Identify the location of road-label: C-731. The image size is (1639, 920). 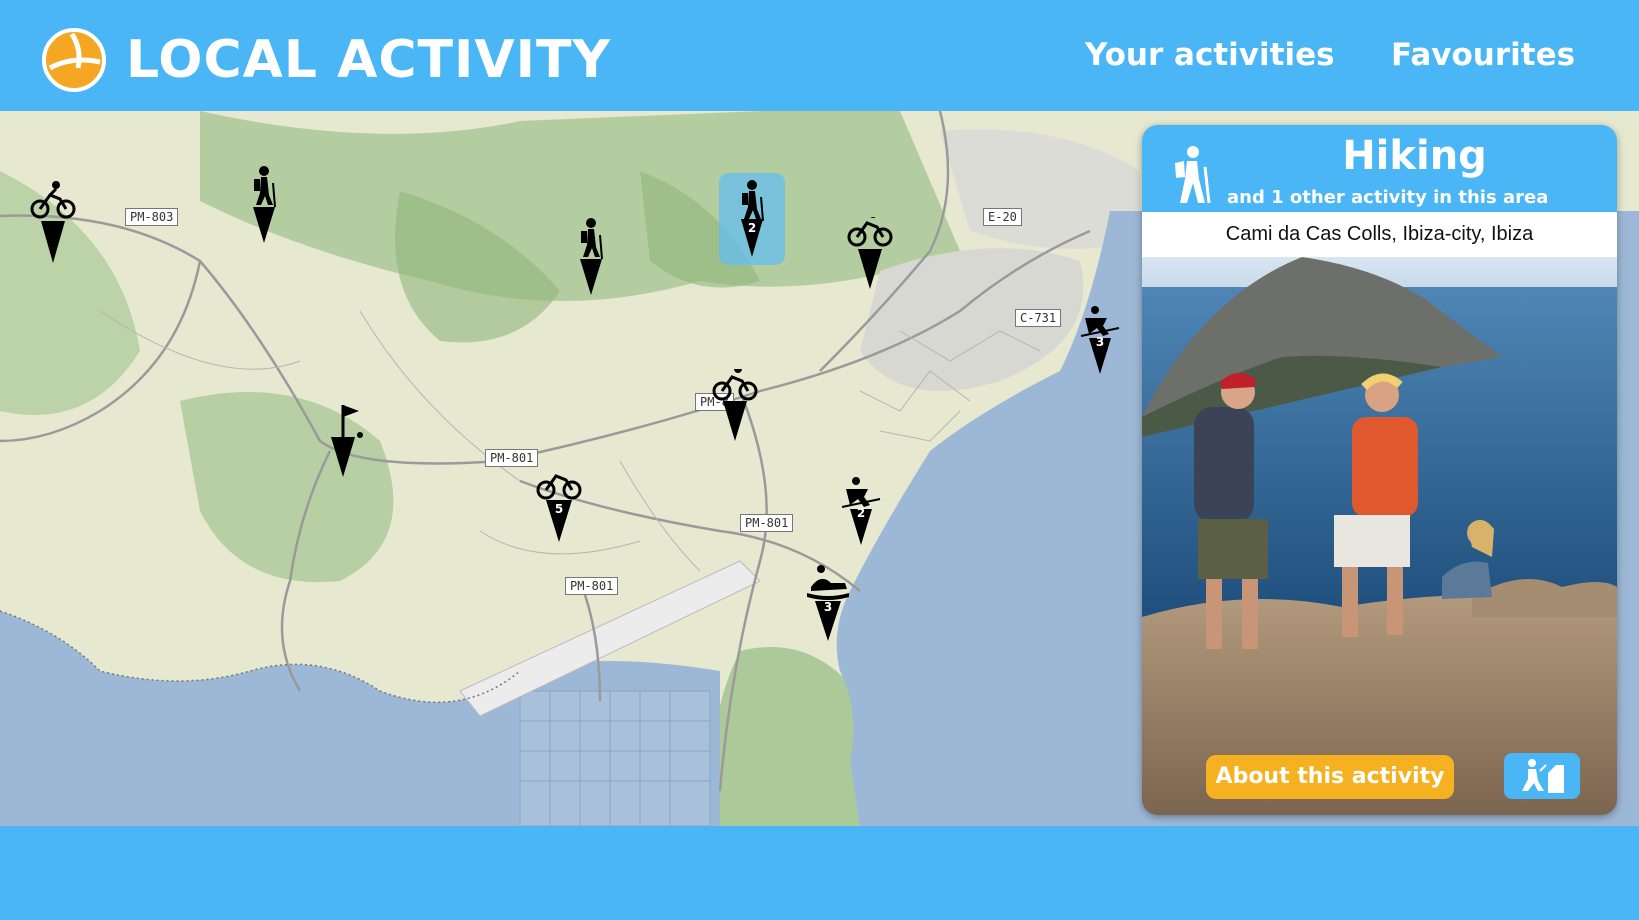
(1038, 318).